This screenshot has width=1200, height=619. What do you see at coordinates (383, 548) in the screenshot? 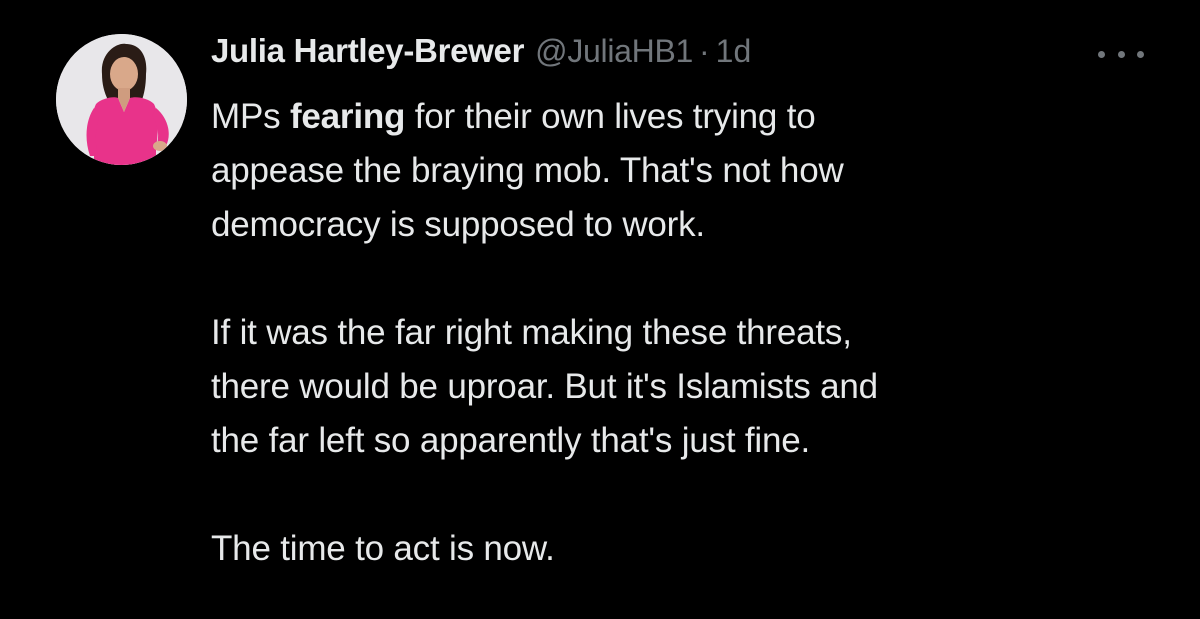
I see `text-line: The time to act is now.` at bounding box center [383, 548].